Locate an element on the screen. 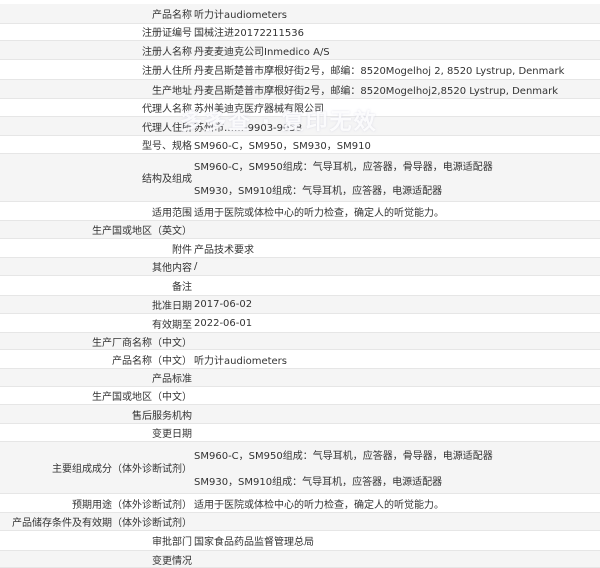  field-label-text: 产品名称 is located at coordinates (172, 15).